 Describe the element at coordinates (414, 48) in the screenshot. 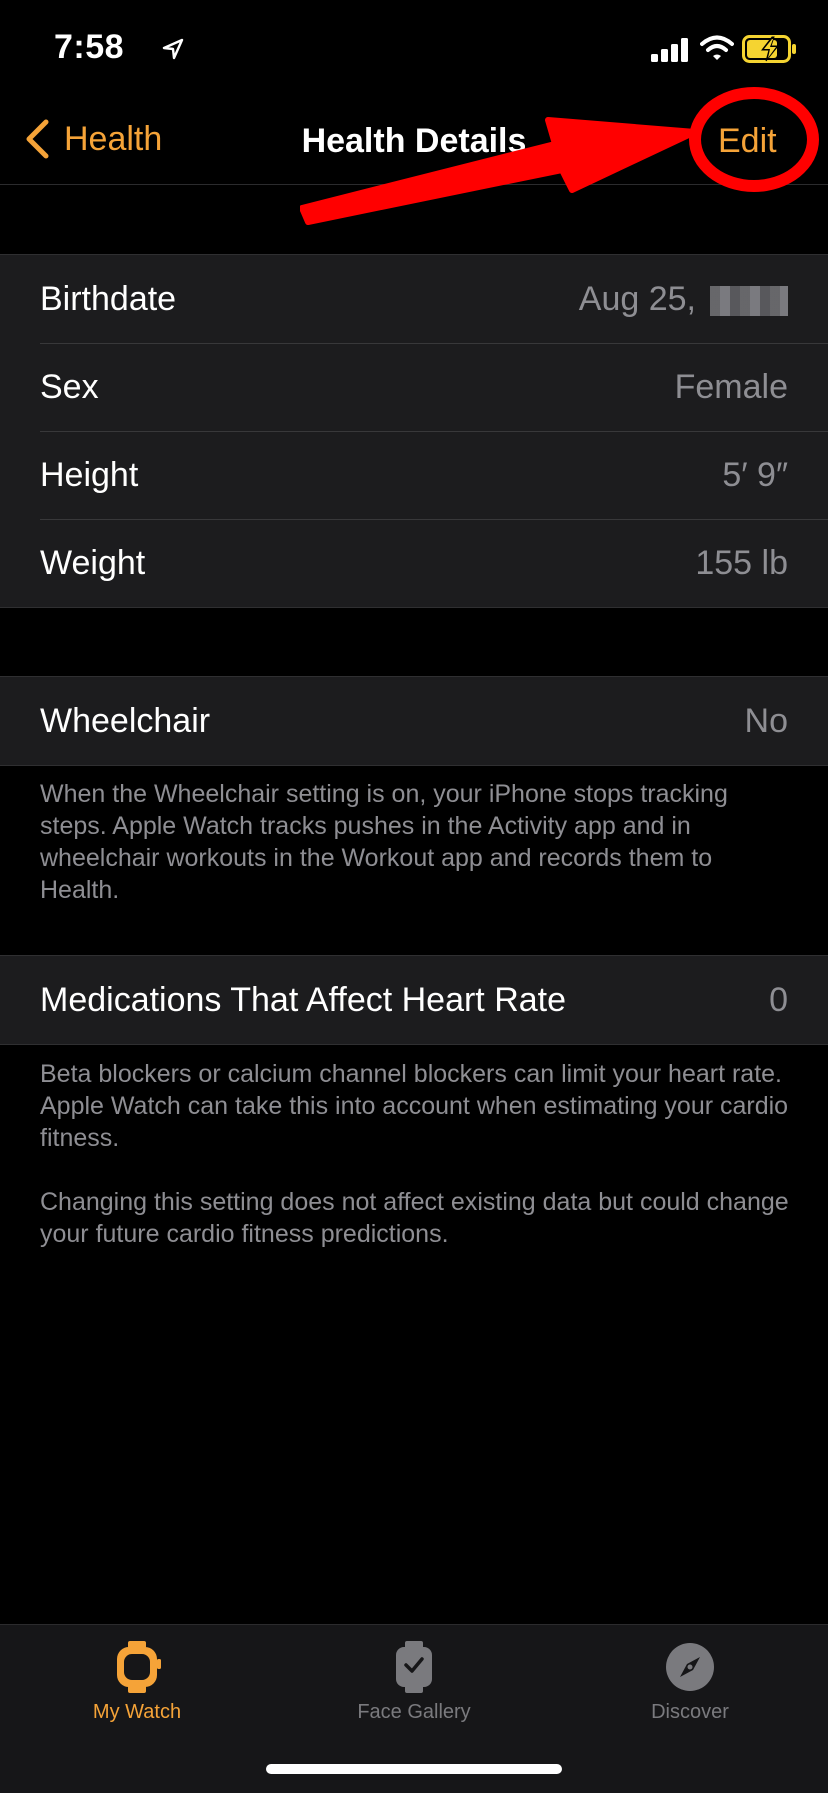

I see `status-bar: 7:58` at that location.